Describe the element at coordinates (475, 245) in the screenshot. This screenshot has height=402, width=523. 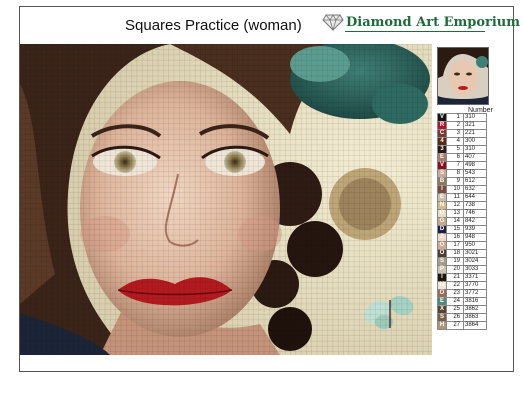
I see `legend-number: 950` at that location.